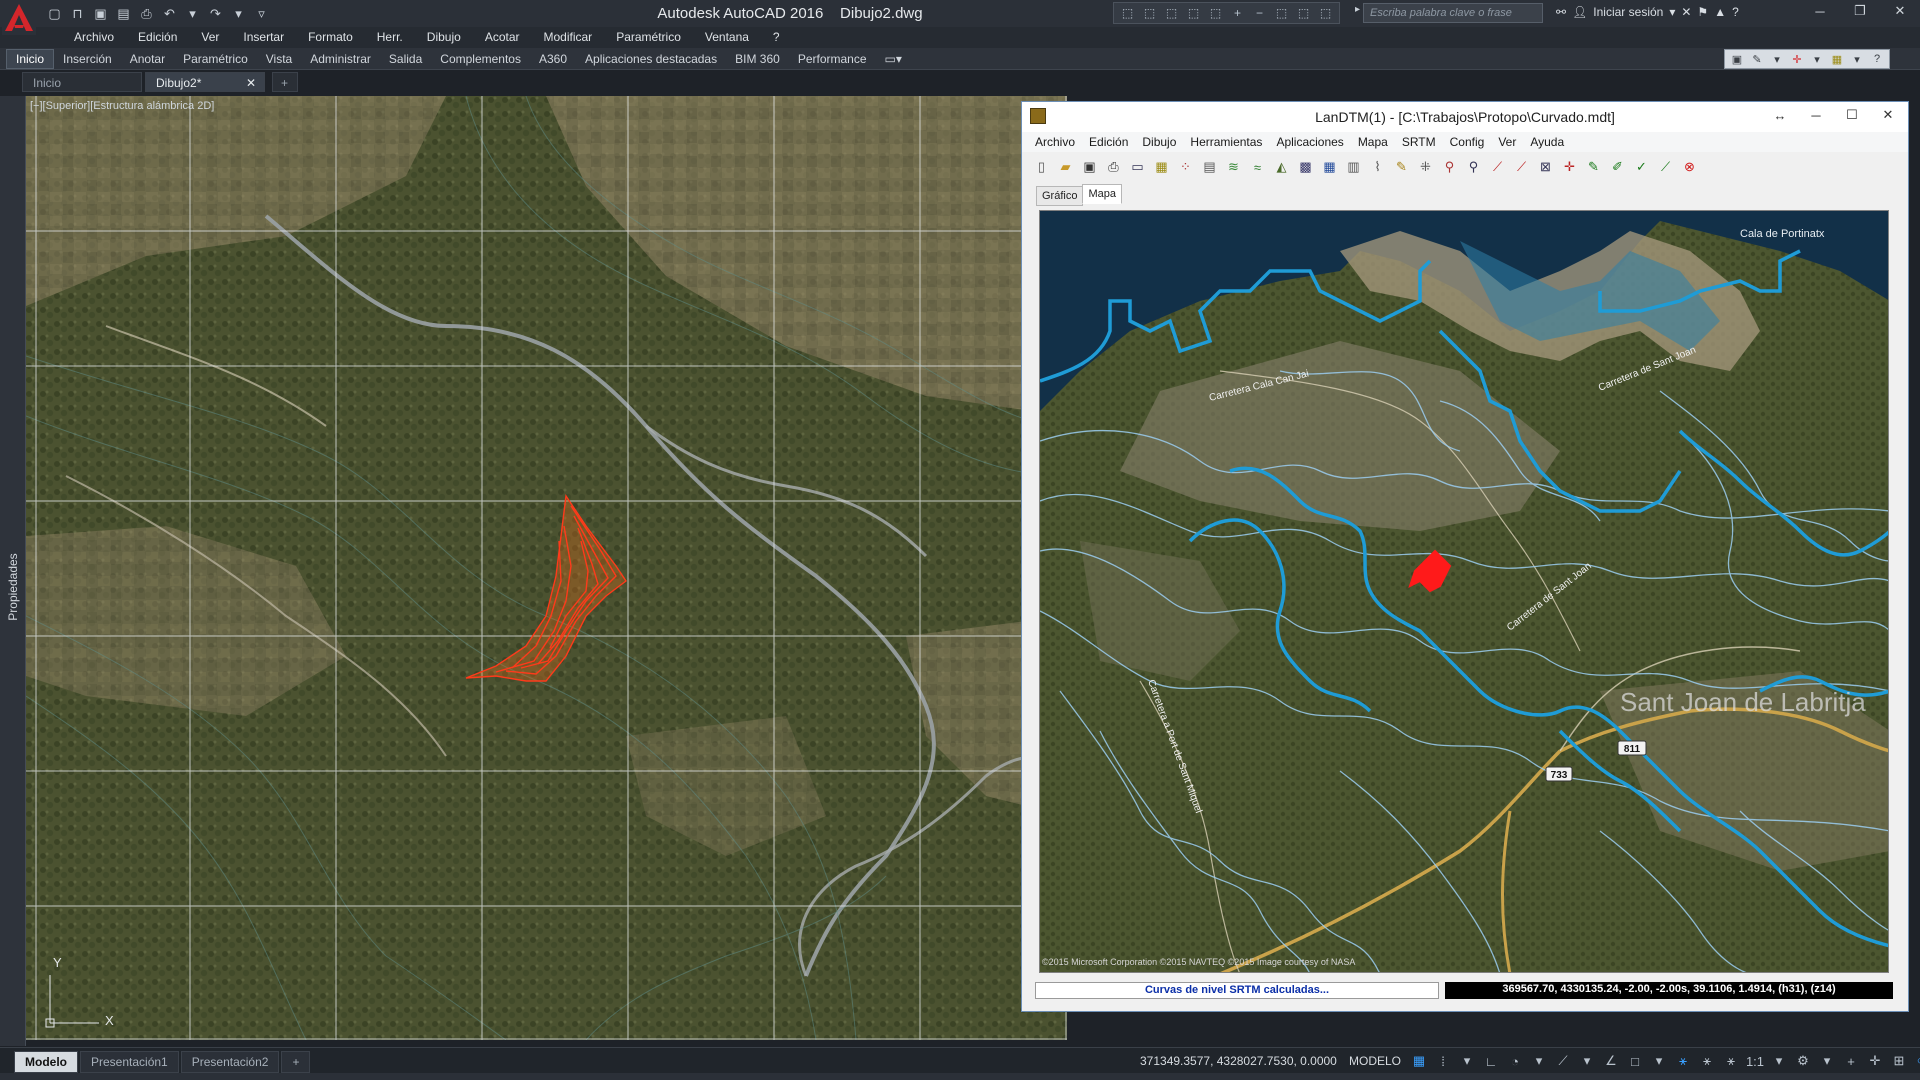 Image resolution: width=1920 pixels, height=1080 pixels. Describe the element at coordinates (1443, 1061) in the screenshot. I see `snap-icon: ⁞` at that location.